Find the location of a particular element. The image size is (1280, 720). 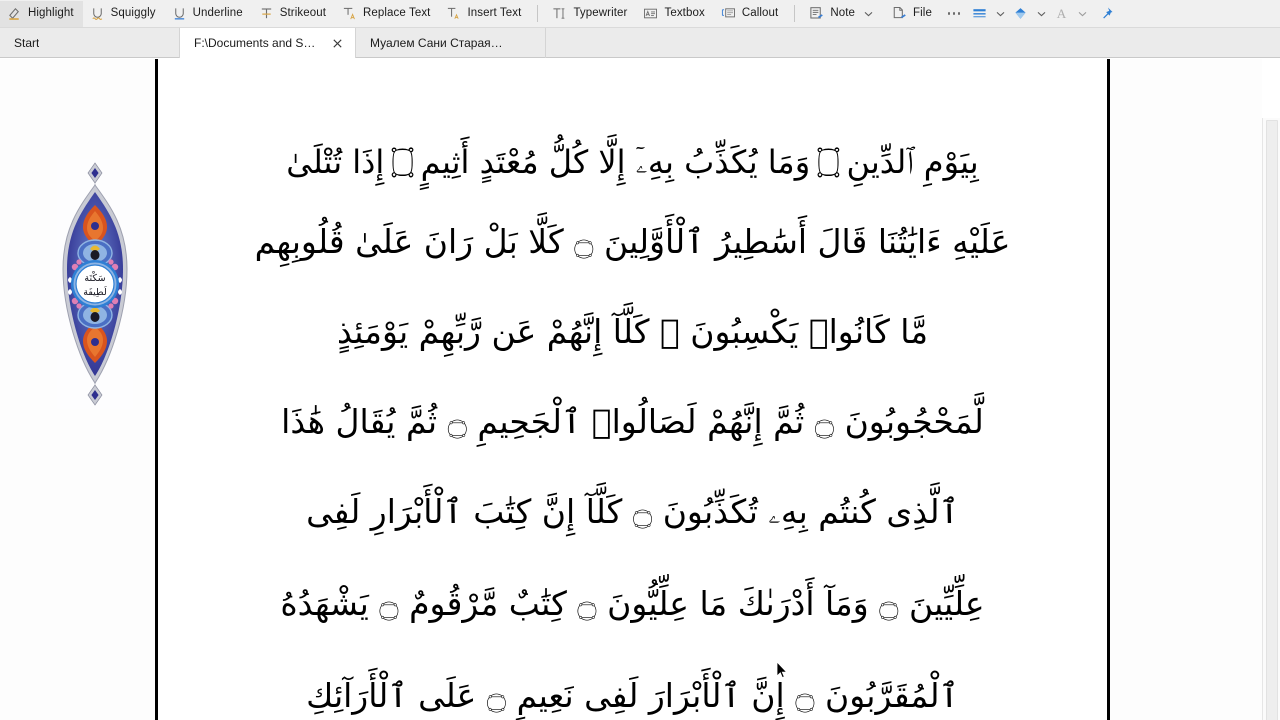

tool-replace-text: Replace Text is located at coordinates (387, 14).